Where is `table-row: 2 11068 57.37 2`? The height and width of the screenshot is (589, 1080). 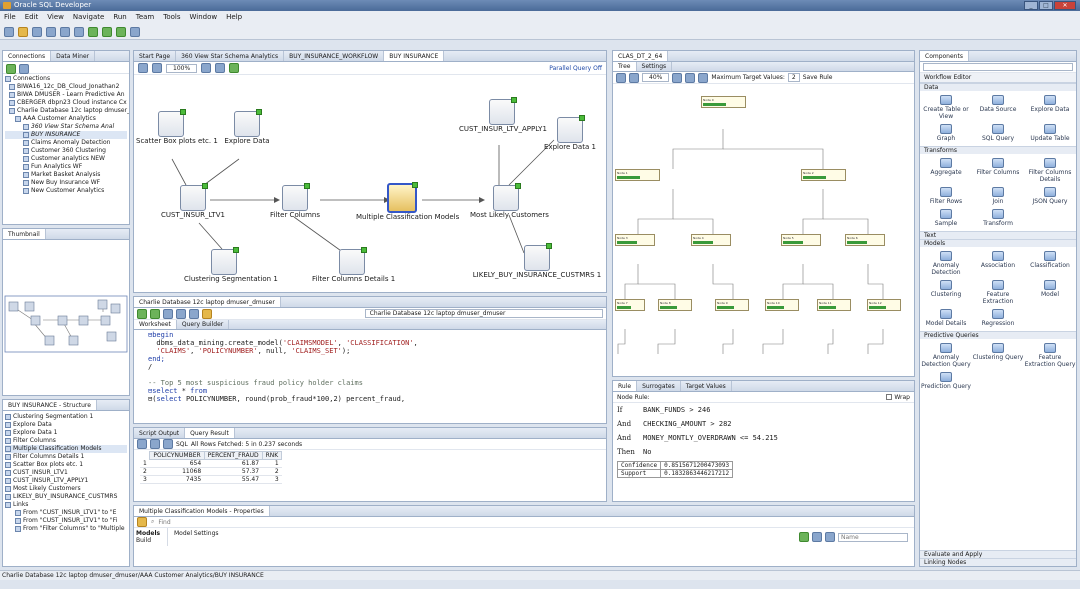
table-row: 2 11068 57.37 2 is located at coordinates (211, 471).